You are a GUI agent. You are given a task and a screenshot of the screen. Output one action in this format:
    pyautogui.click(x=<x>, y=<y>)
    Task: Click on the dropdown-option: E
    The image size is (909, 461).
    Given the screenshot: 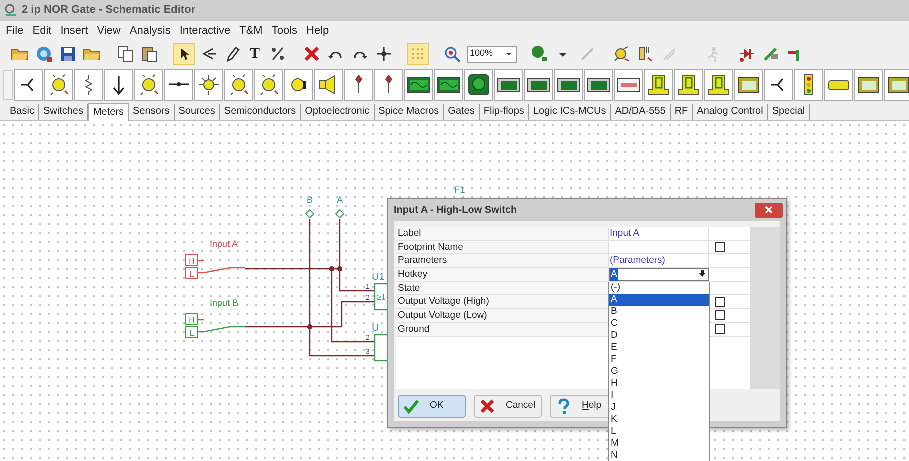 What is the action you would take?
    pyautogui.click(x=659, y=348)
    